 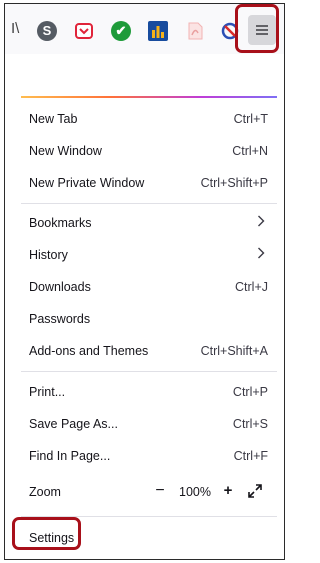 What do you see at coordinates (149, 97) in the screenshot?
I see `accent-gradient-bar` at bounding box center [149, 97].